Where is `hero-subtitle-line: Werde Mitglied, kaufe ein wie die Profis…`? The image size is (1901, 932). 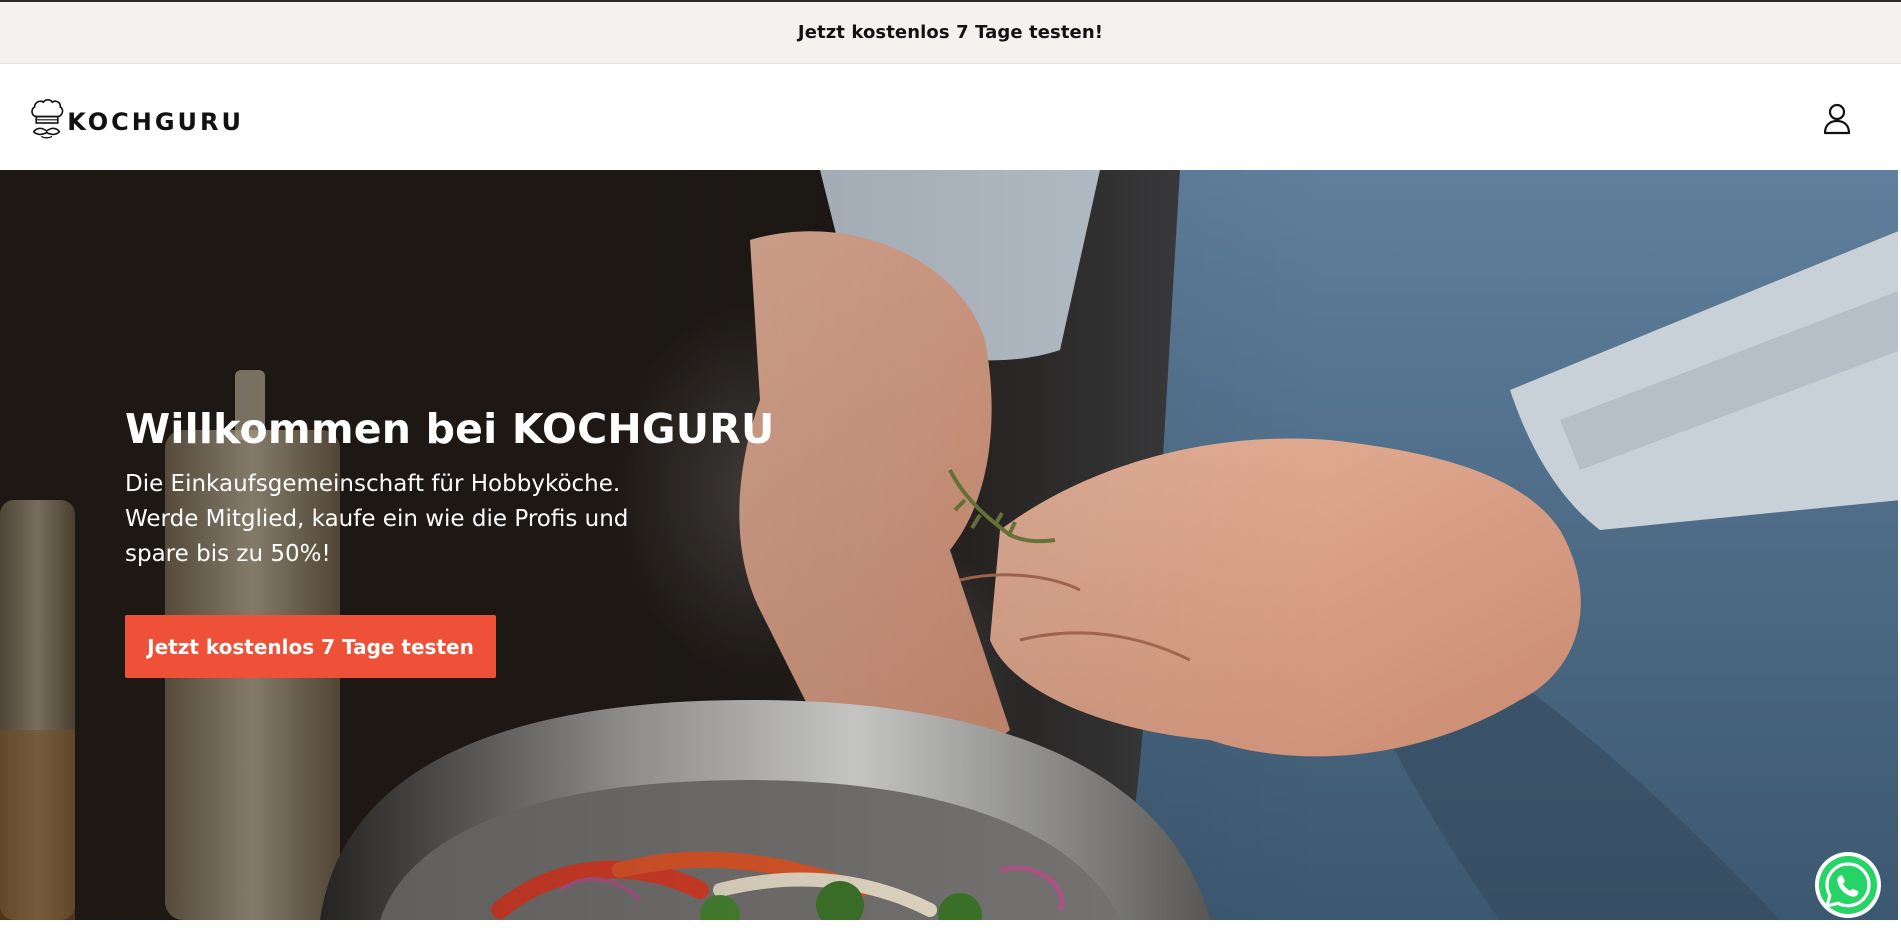 hero-subtitle-line: Werde Mitglied, kaufe ein wie die Profis… is located at coordinates (377, 519).